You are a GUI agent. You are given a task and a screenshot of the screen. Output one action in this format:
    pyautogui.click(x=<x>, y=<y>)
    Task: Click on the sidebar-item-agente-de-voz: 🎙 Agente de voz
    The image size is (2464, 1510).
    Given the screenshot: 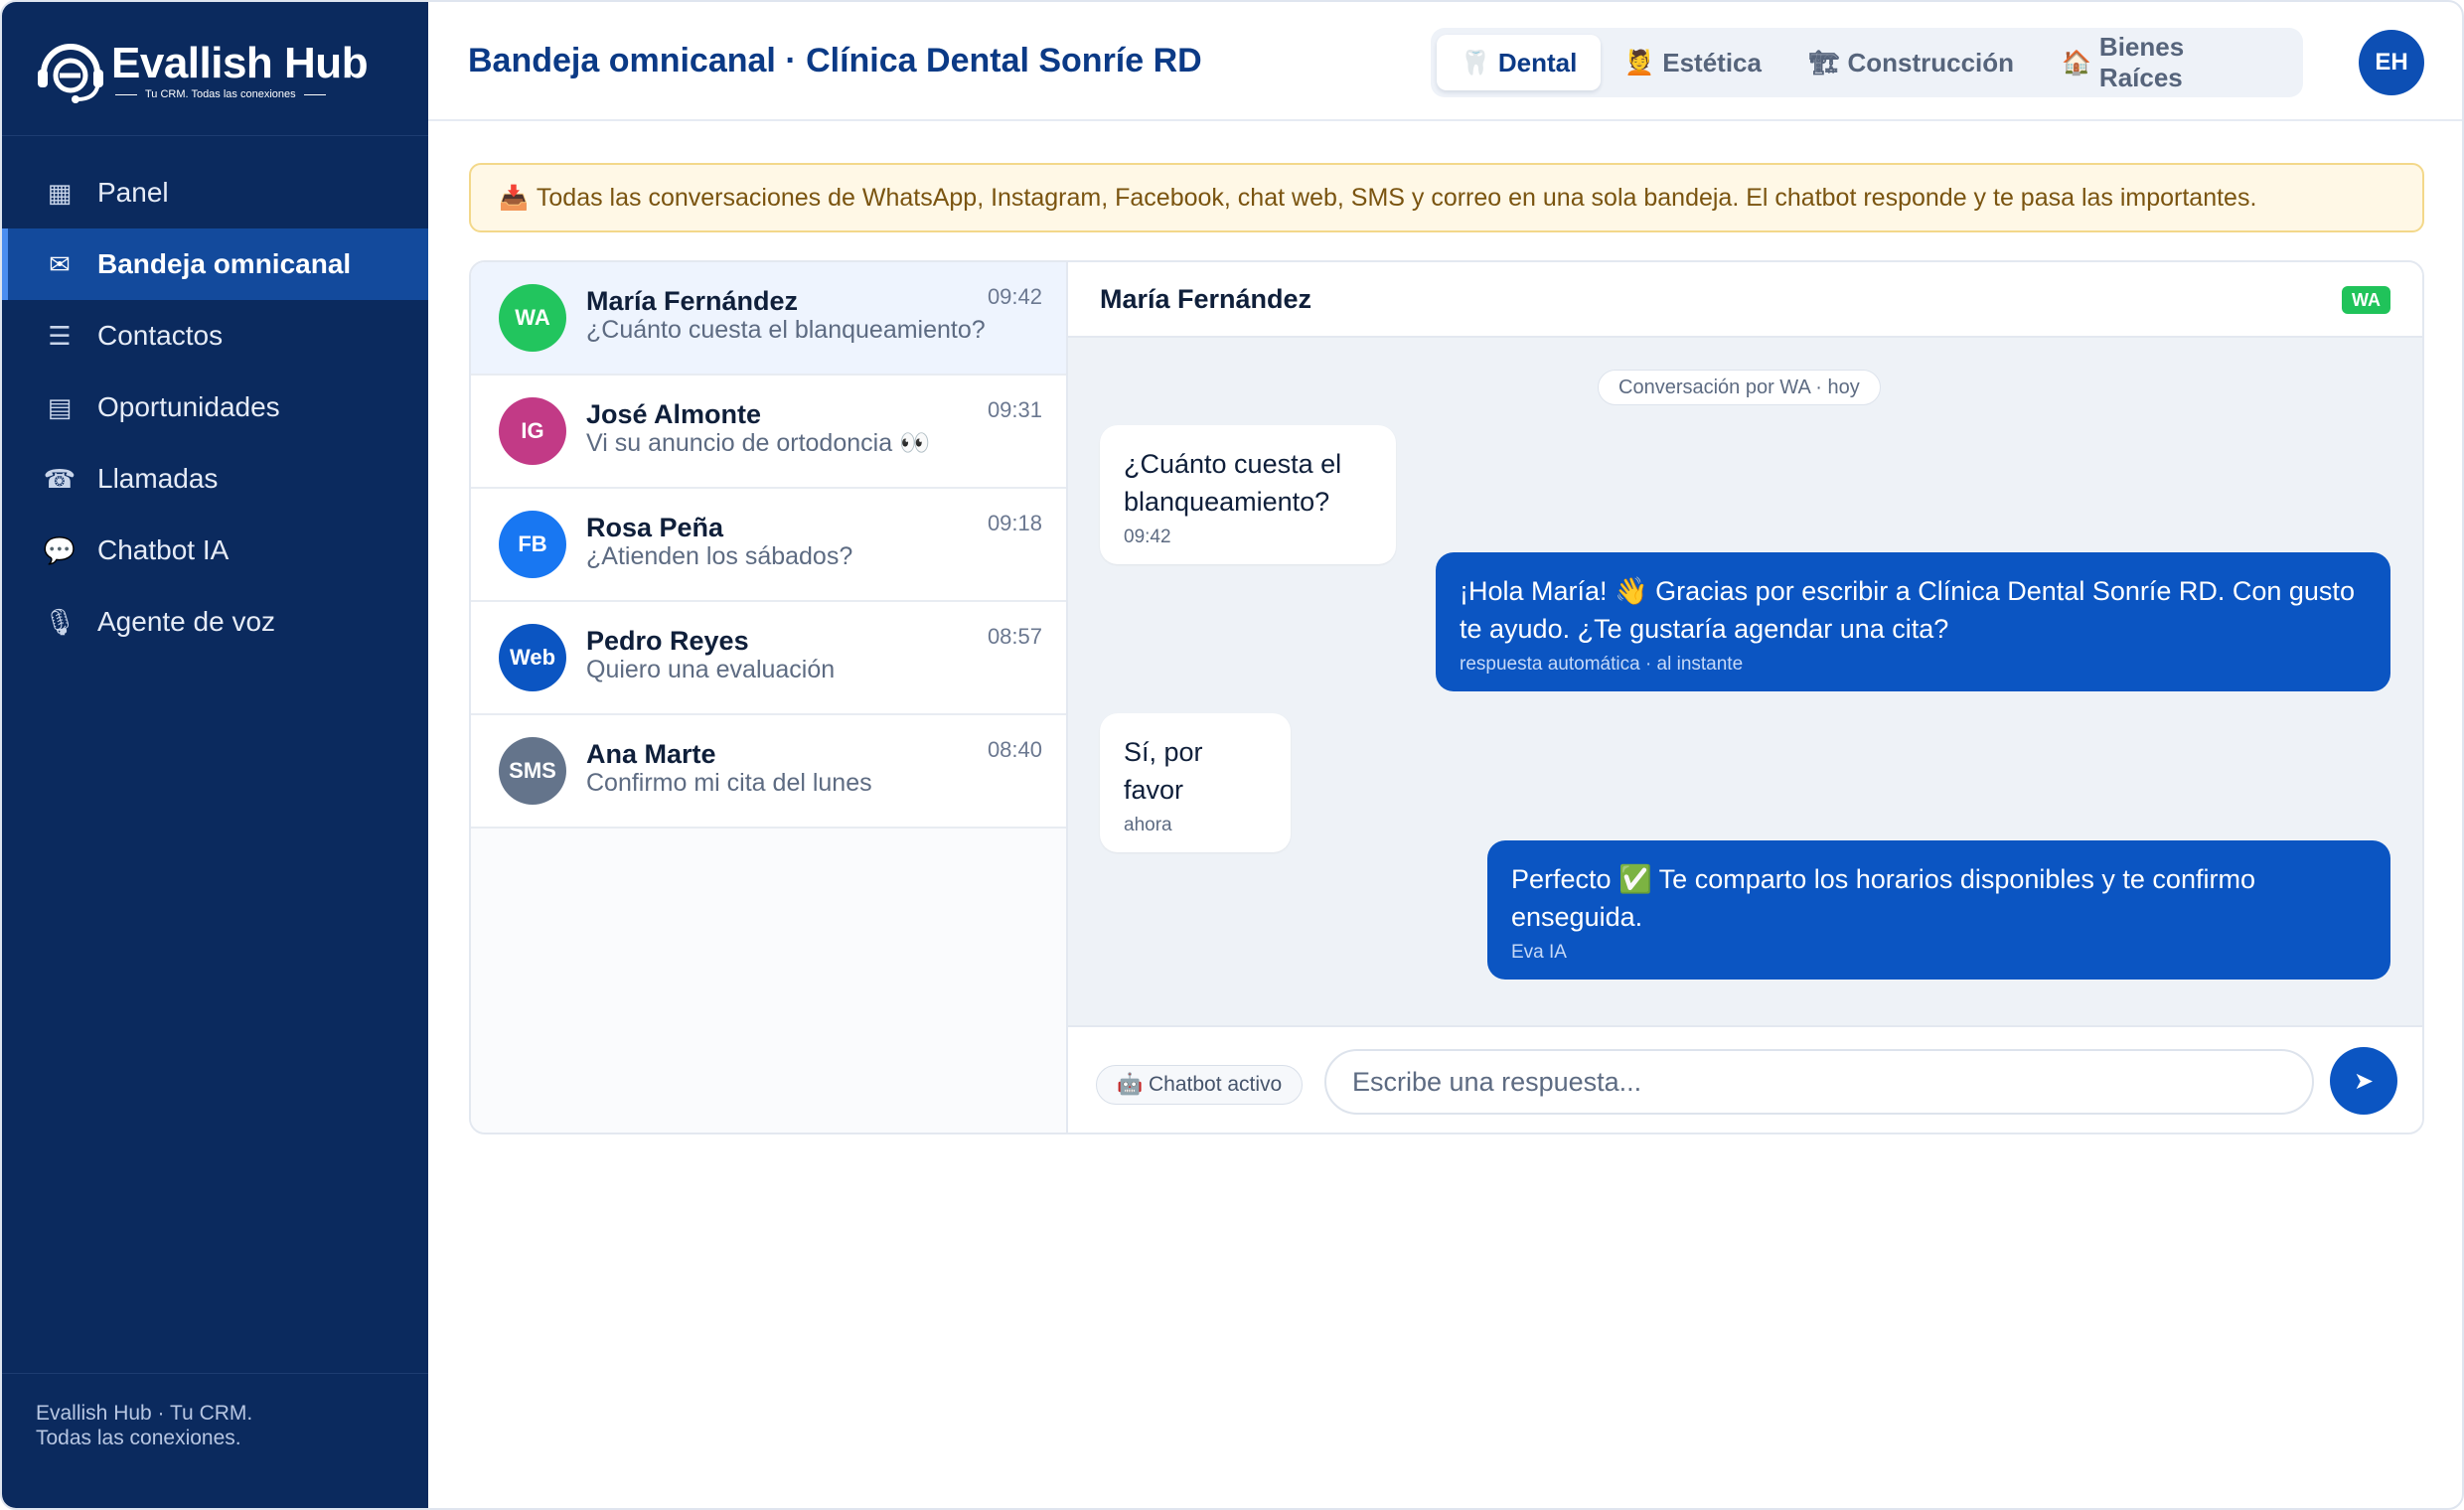 What is the action you would take?
    pyautogui.click(x=215, y=622)
    